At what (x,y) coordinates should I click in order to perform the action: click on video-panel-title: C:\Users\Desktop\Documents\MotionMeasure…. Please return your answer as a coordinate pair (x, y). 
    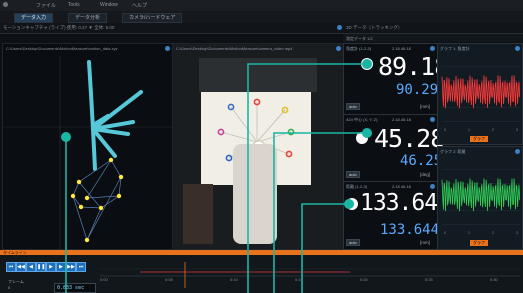
    Looking at the image, I should click on (234, 48).